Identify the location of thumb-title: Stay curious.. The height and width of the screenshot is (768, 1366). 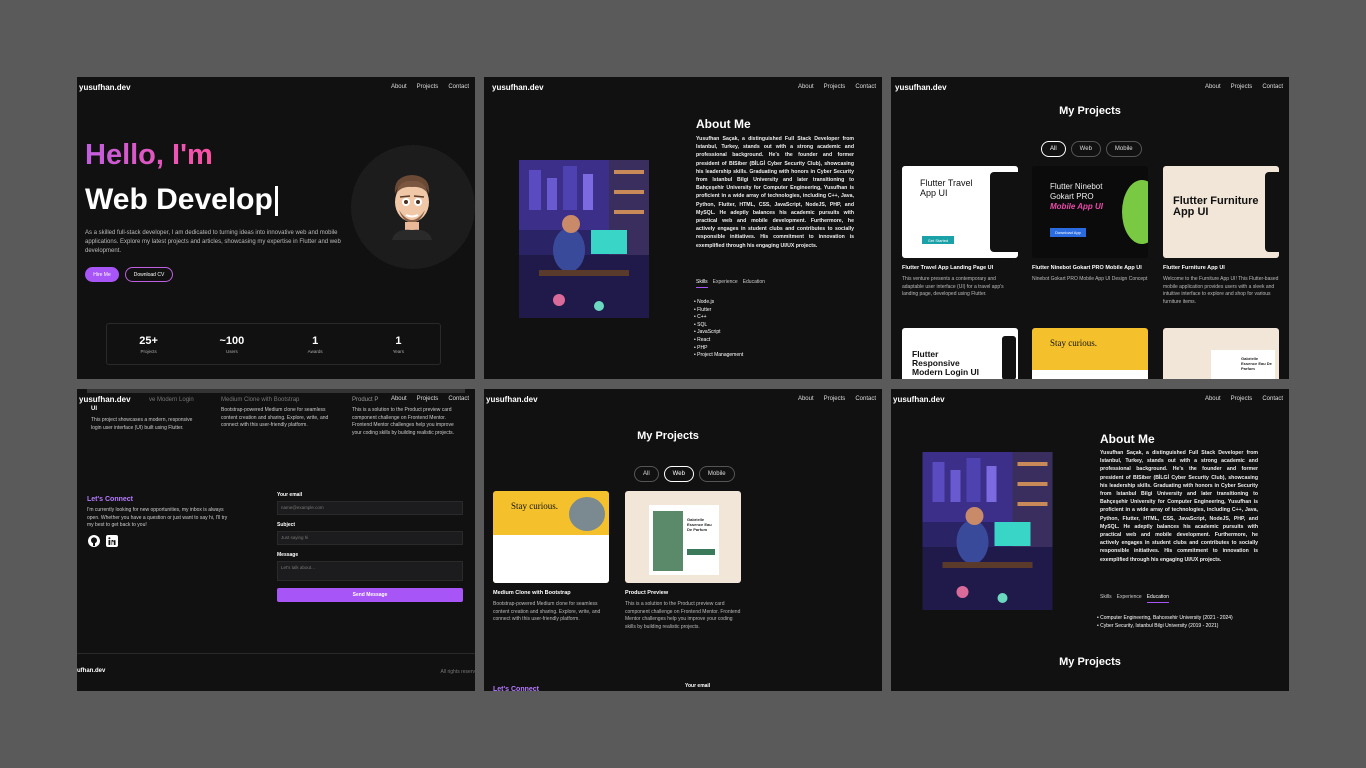
(1073, 343).